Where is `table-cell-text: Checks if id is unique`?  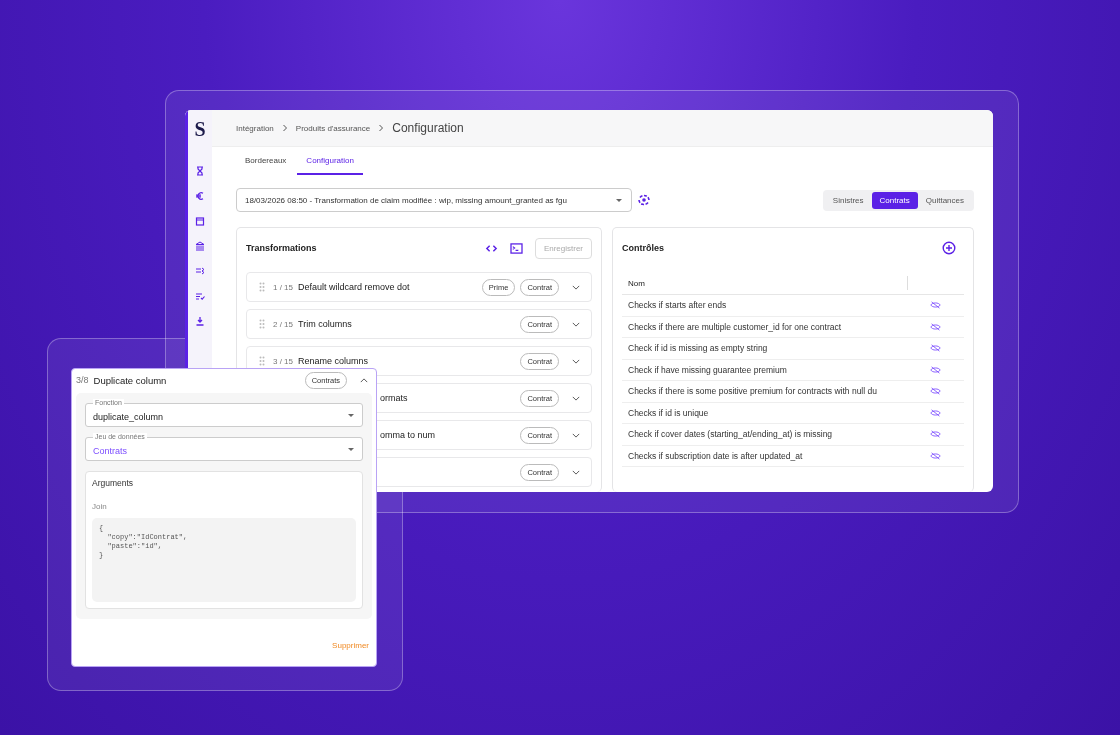 table-cell-text: Checks if id is unique is located at coordinates (668, 412).